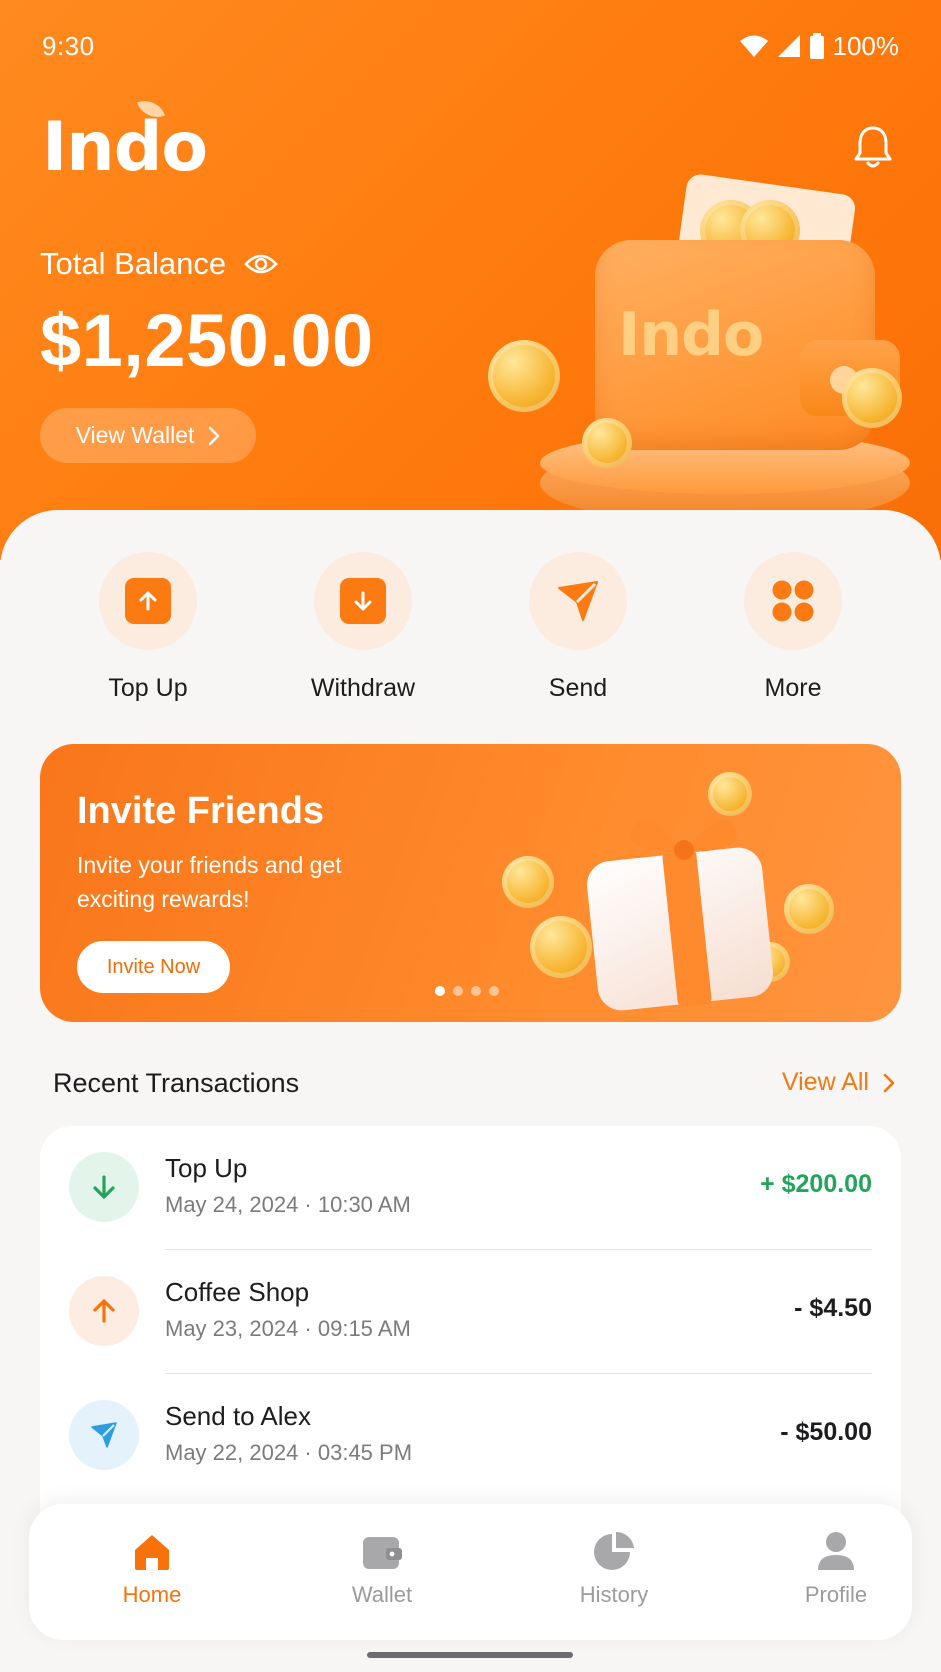 The image size is (941, 1672). I want to click on transaction-amount: - $50.00, so click(826, 1432).